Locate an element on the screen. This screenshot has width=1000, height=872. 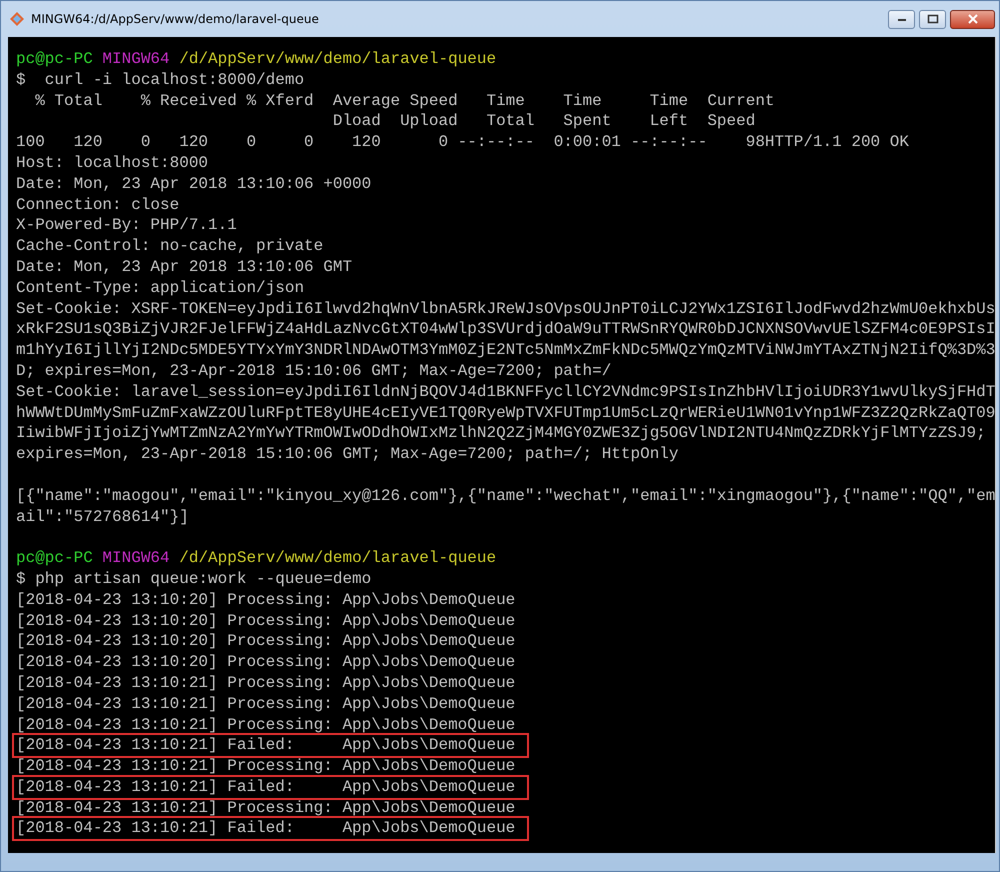
terminal-line: X-Powered-By: PHP/7.1.1 is located at coordinates (127, 225).